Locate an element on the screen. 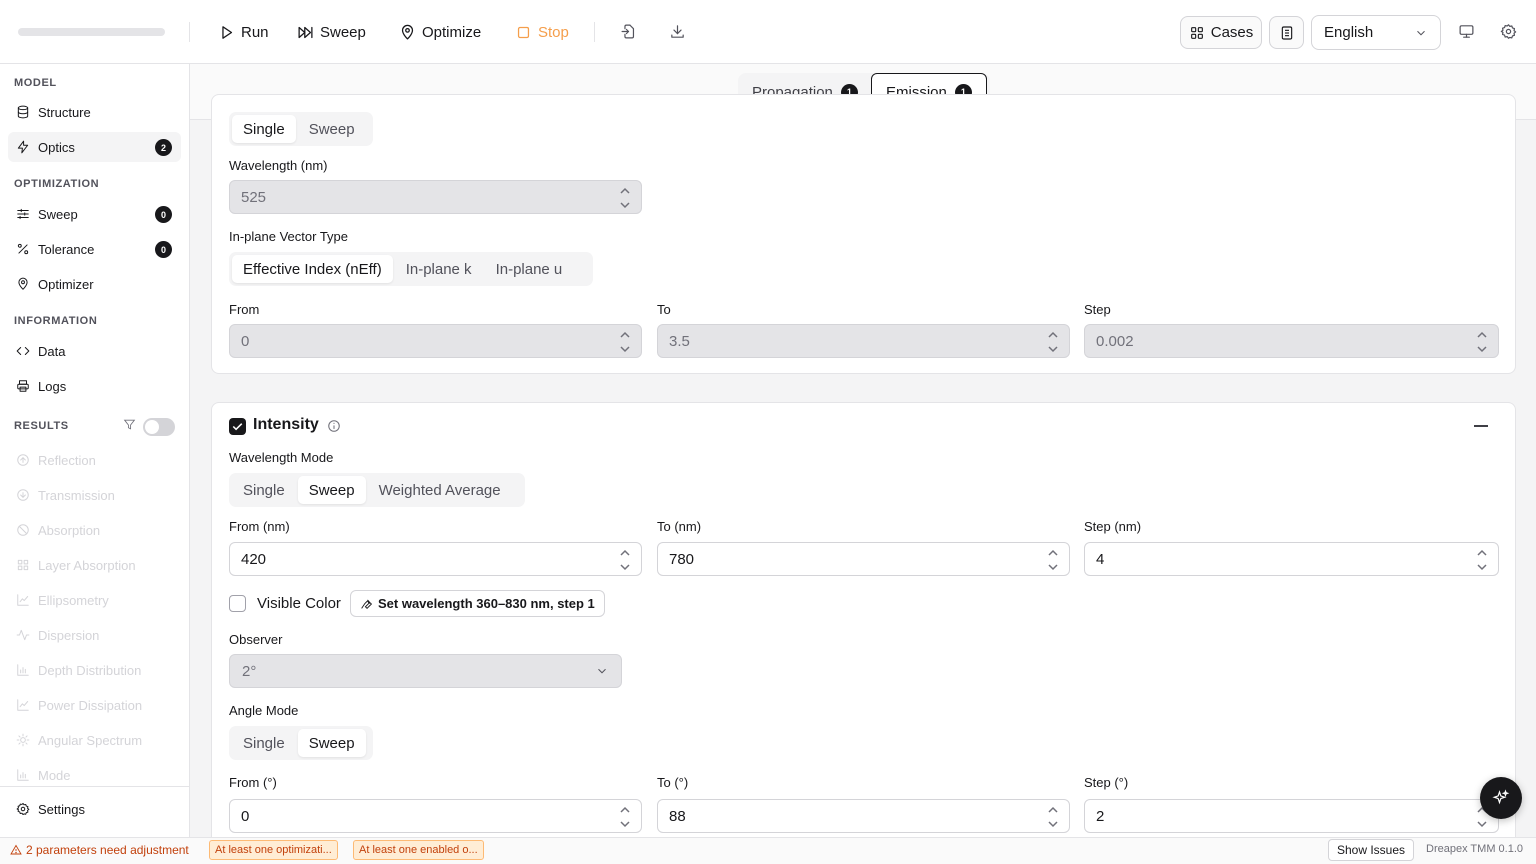 The width and height of the screenshot is (1536, 864). mode-sweep-option: Sweep is located at coordinates (332, 129).